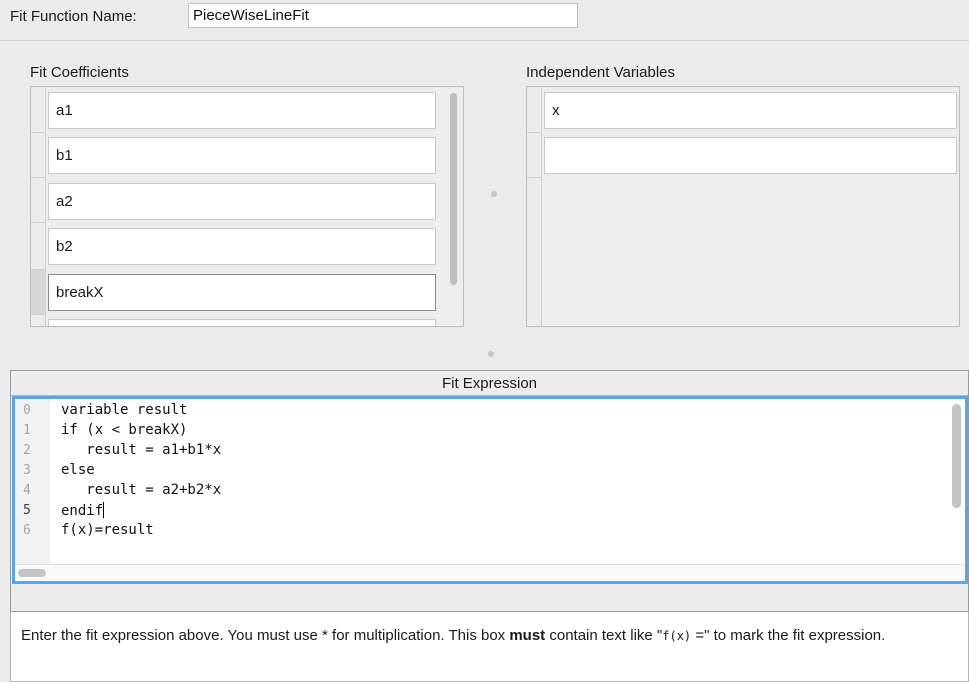 This screenshot has width=969, height=682. Describe the element at coordinates (418, 635) in the screenshot. I see `help-text-part: for multiplication. This box` at that location.